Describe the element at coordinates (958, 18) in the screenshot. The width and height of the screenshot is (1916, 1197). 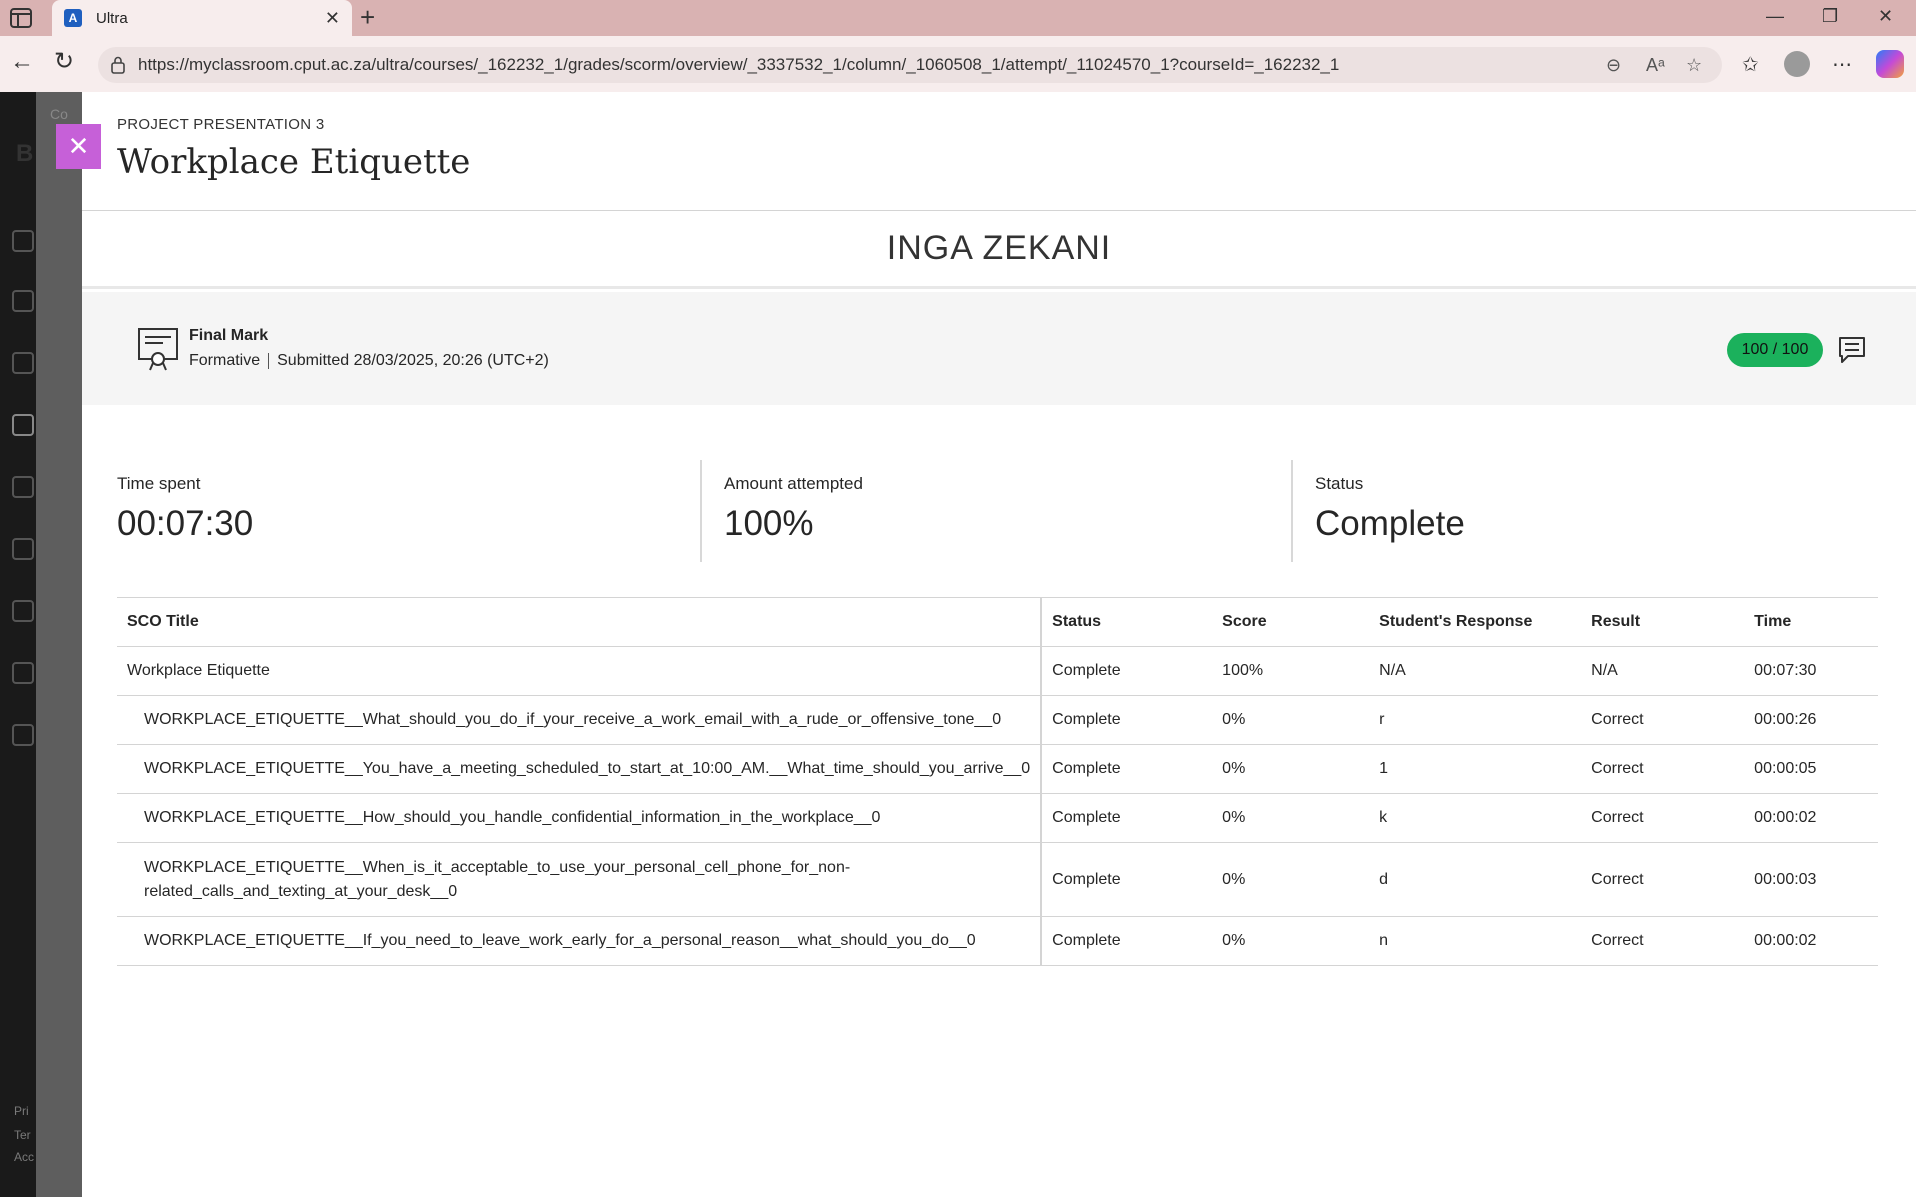
I see `browser-tab-bar: A Ultra ✕ + — ❐ ✕` at that location.